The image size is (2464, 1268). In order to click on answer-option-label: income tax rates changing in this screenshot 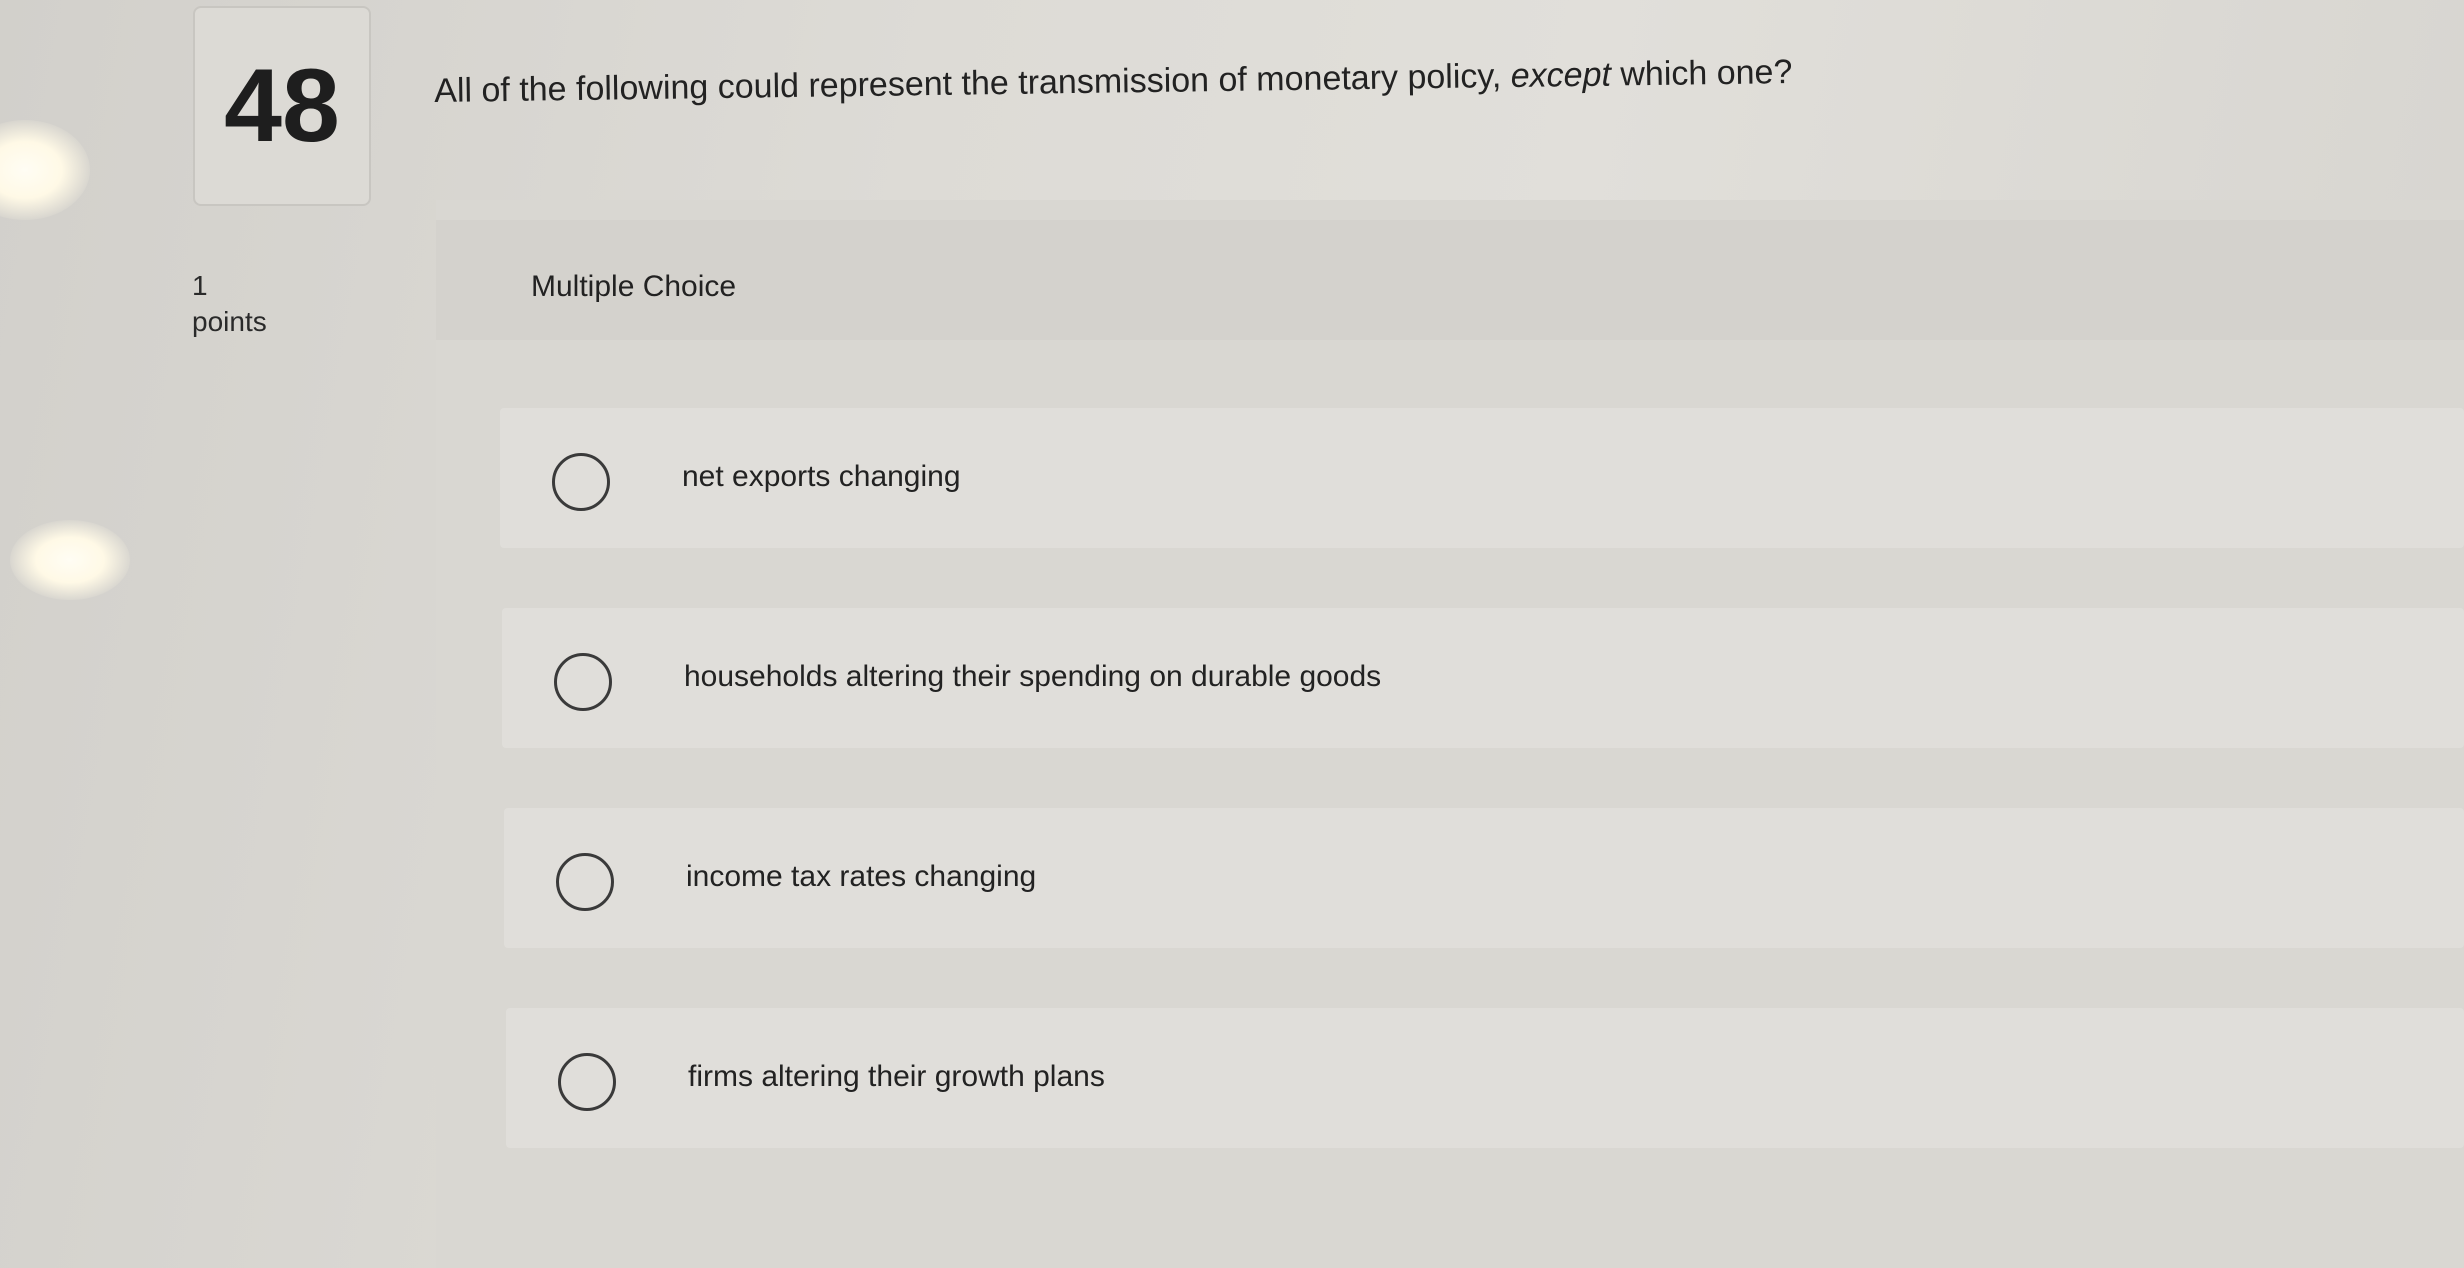, I will do `click(861, 876)`.